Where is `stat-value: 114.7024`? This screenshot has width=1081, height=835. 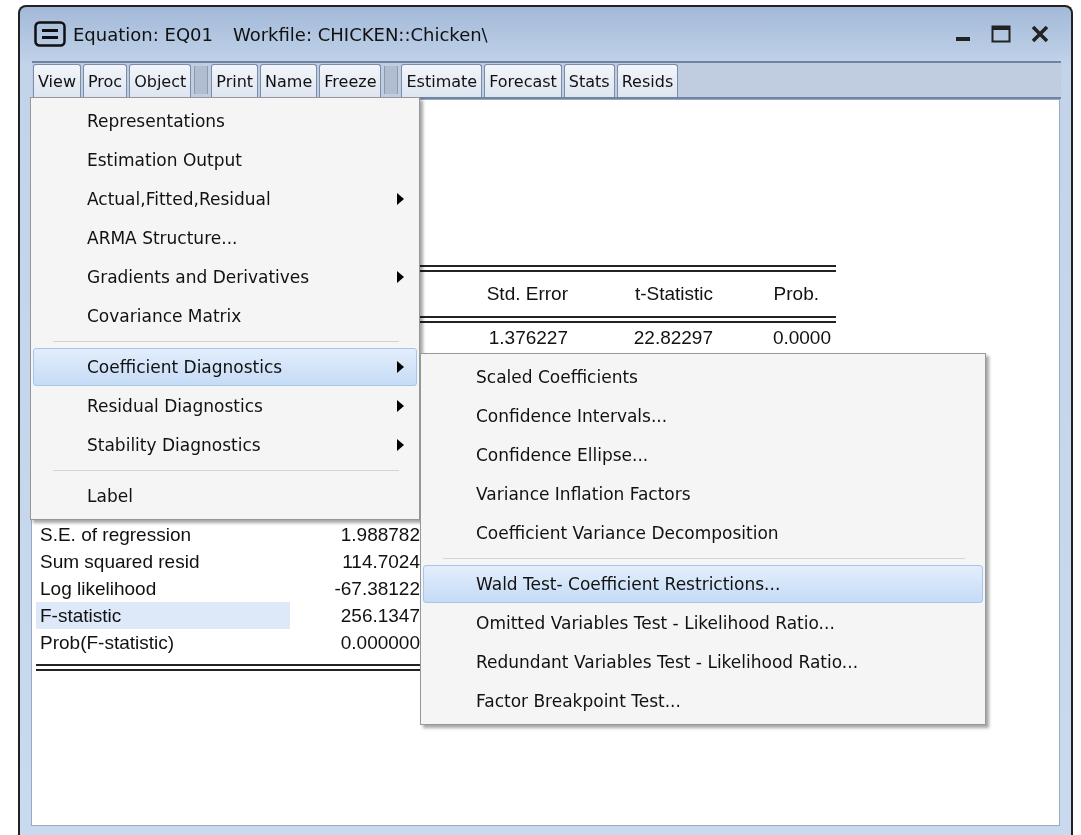
stat-value: 114.7024 is located at coordinates (380, 562).